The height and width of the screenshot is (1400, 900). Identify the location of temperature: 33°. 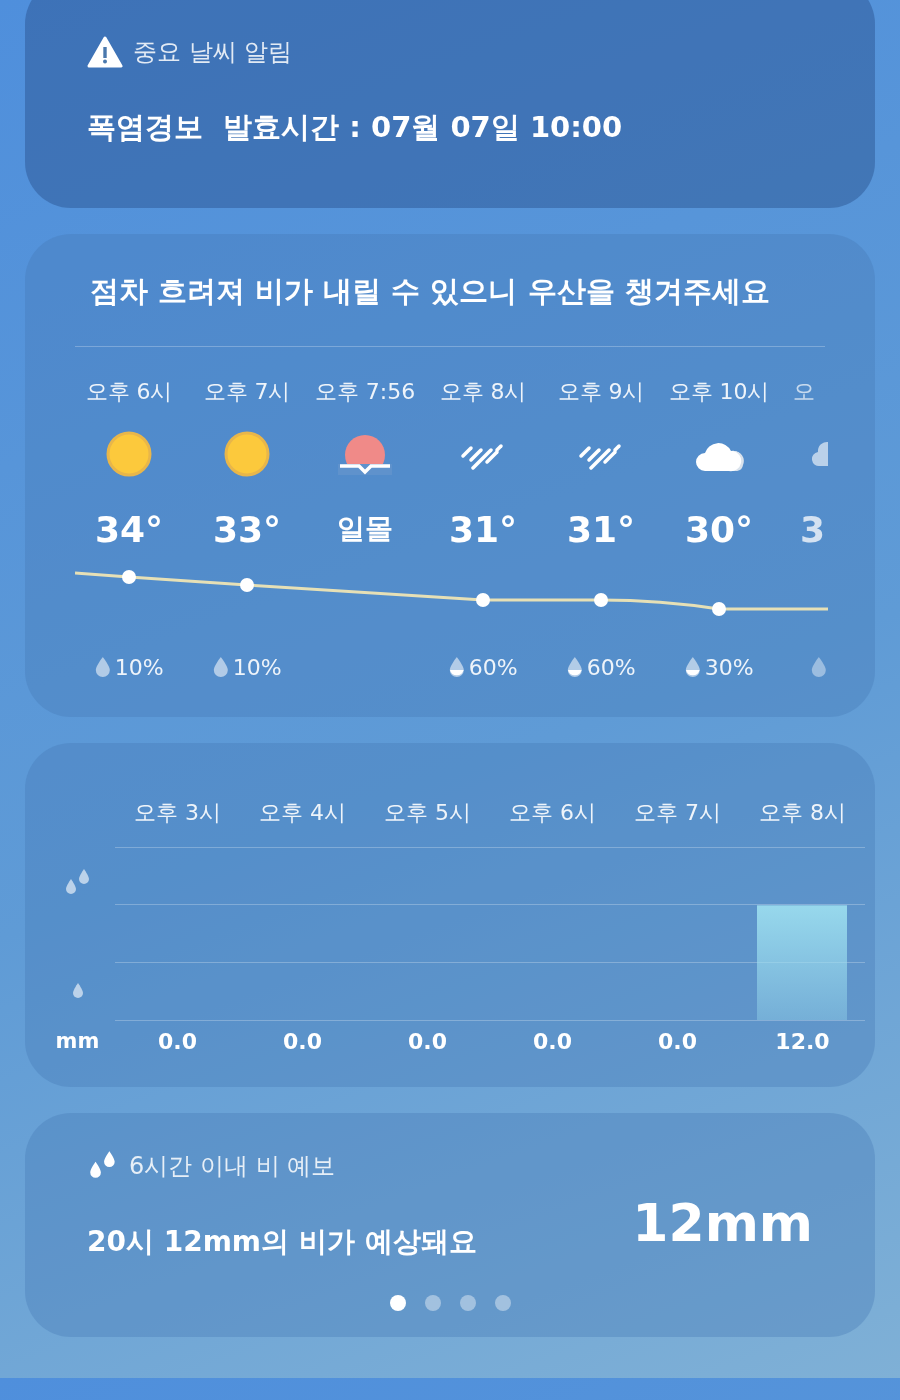
(247, 529).